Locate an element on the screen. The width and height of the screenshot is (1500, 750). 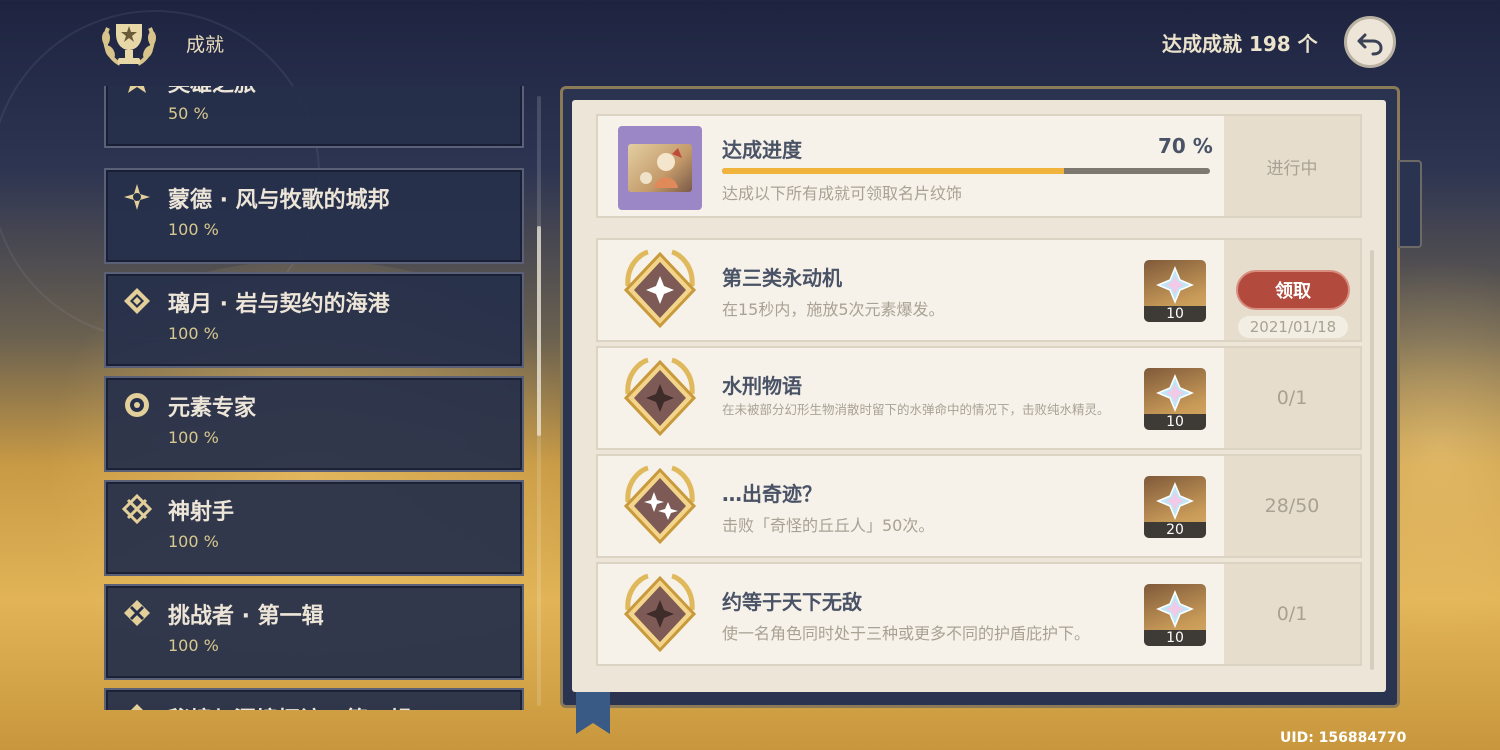
category-item-challenger: 挑战者 · 第一辑 100 % is located at coordinates (314, 632).